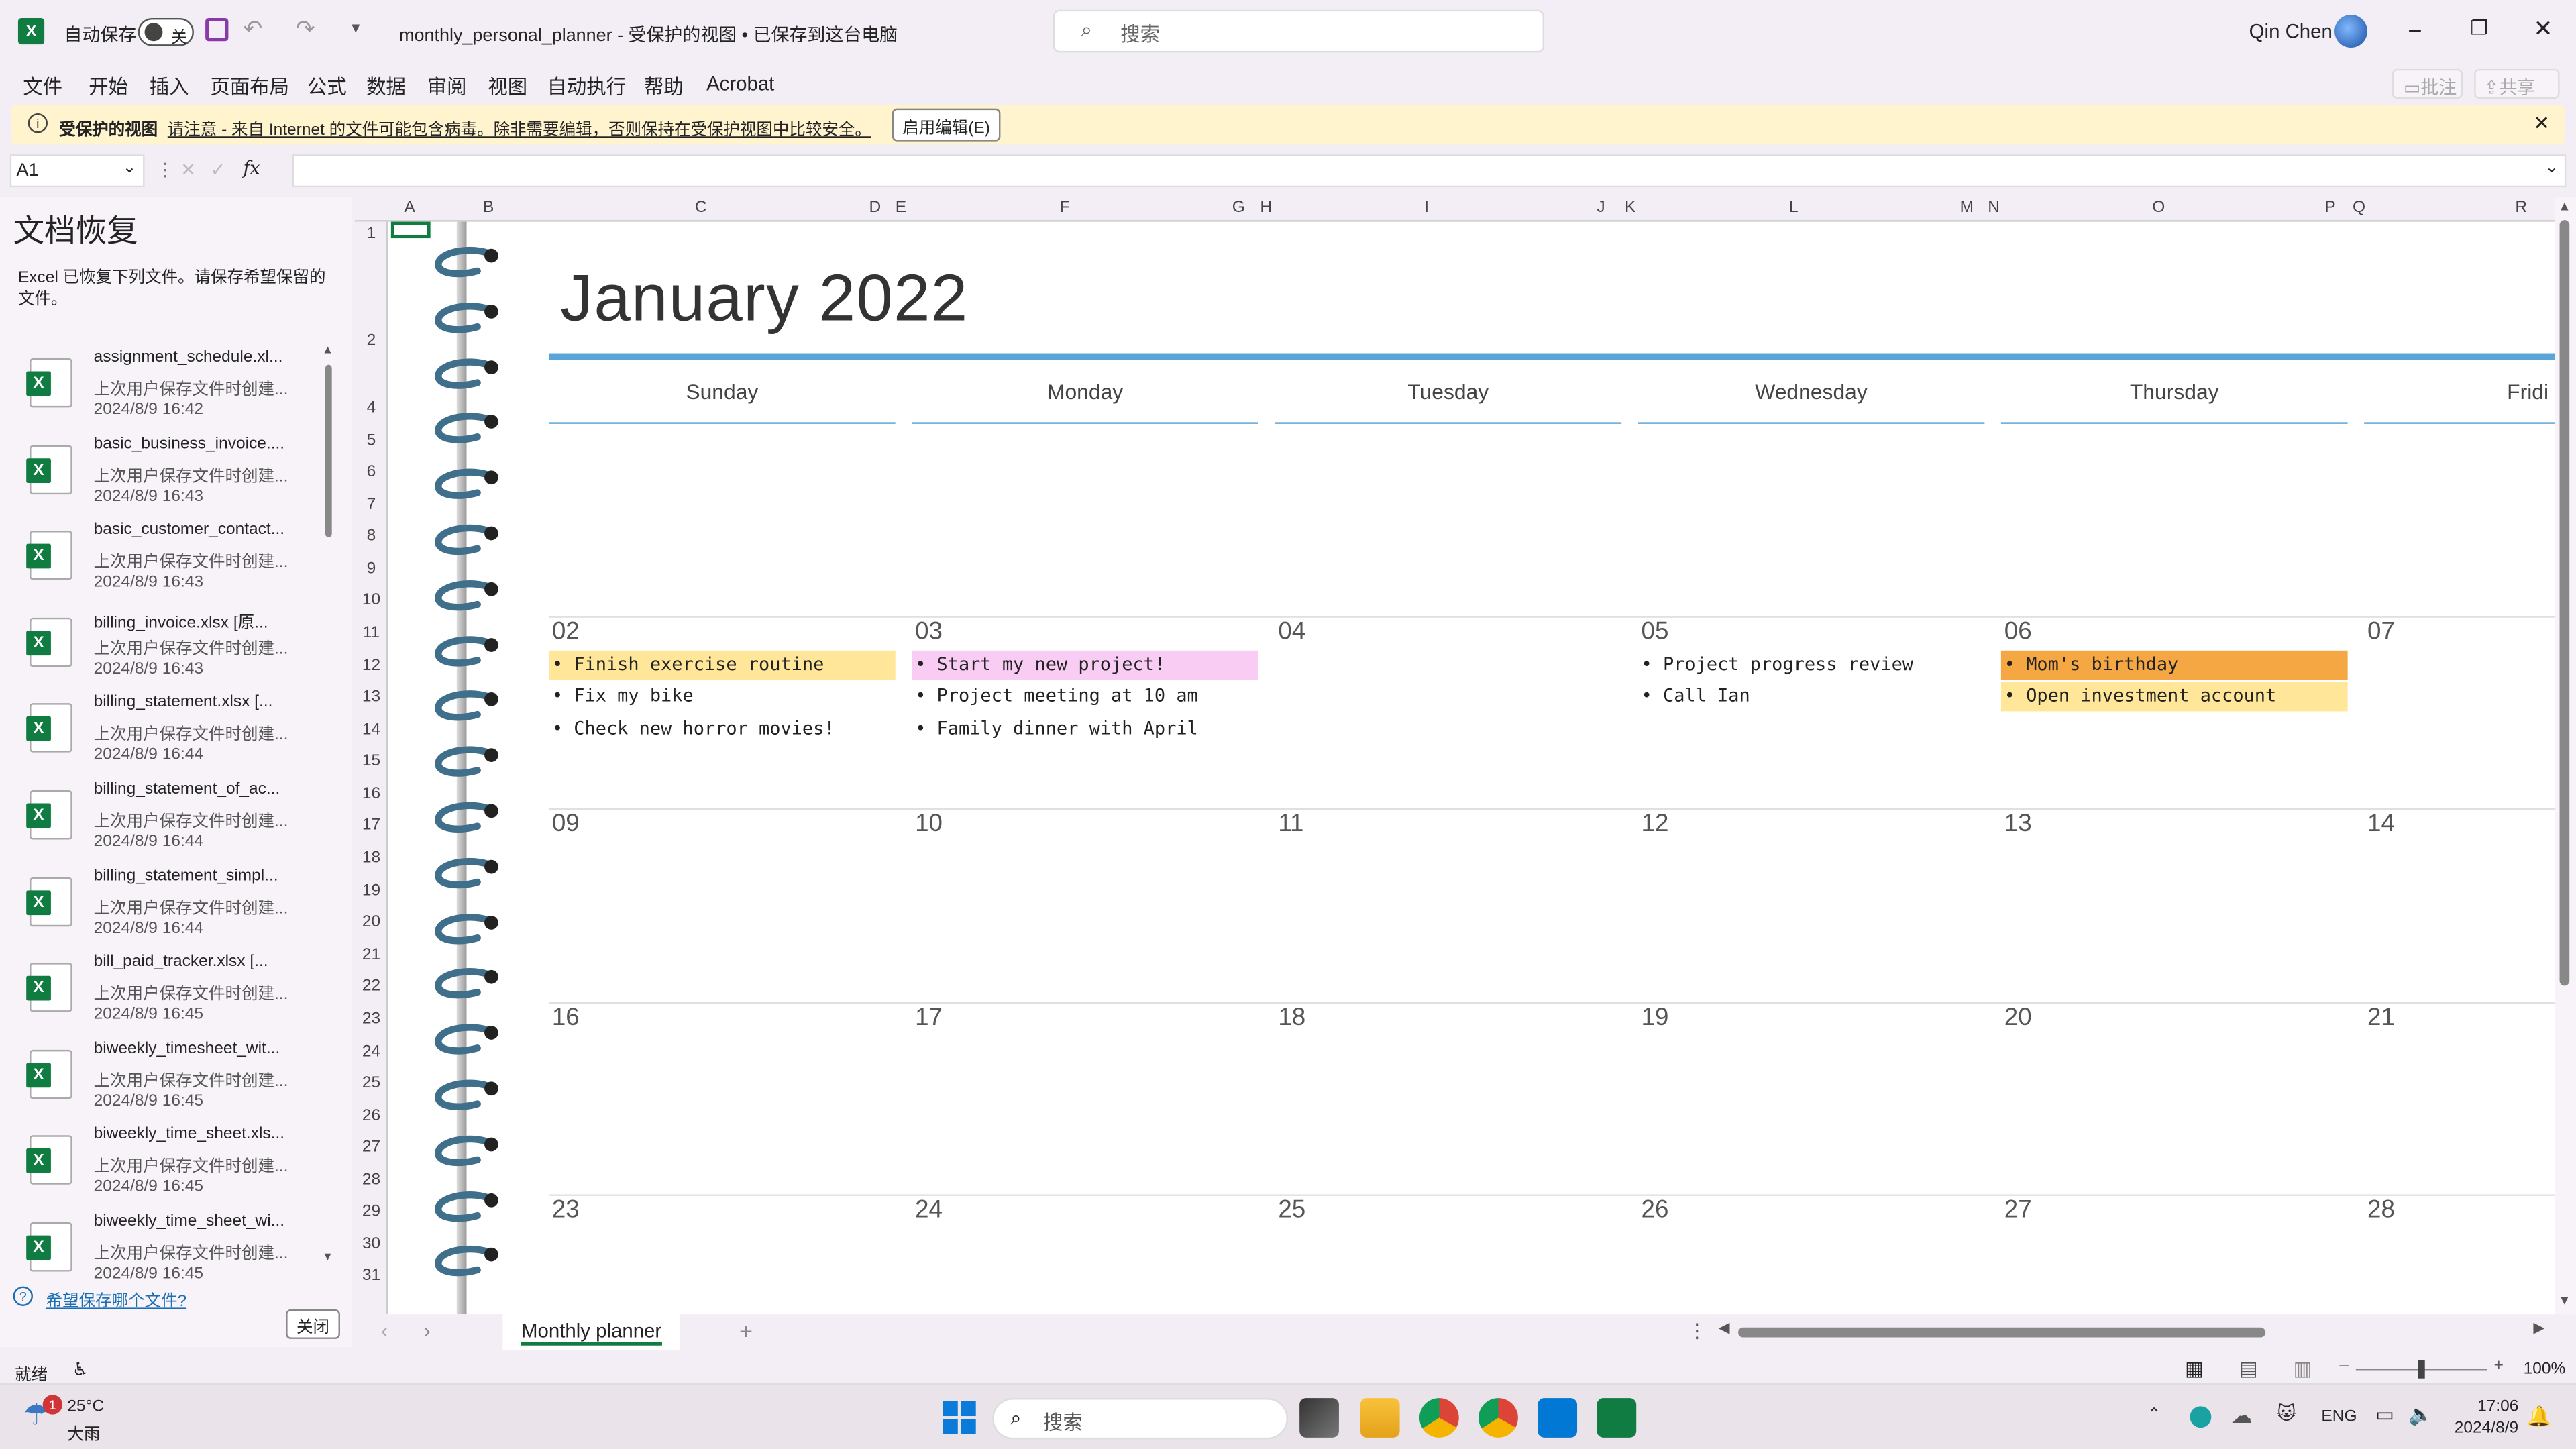 The image size is (2576, 1449). What do you see at coordinates (2381, 824) in the screenshot?
I see `date-cell: 14` at bounding box center [2381, 824].